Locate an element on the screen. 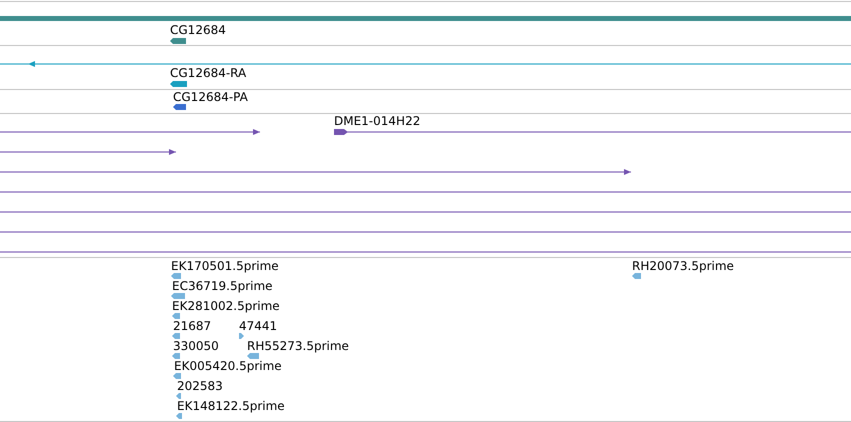  feature-label: CG12684-RA is located at coordinates (208, 73).